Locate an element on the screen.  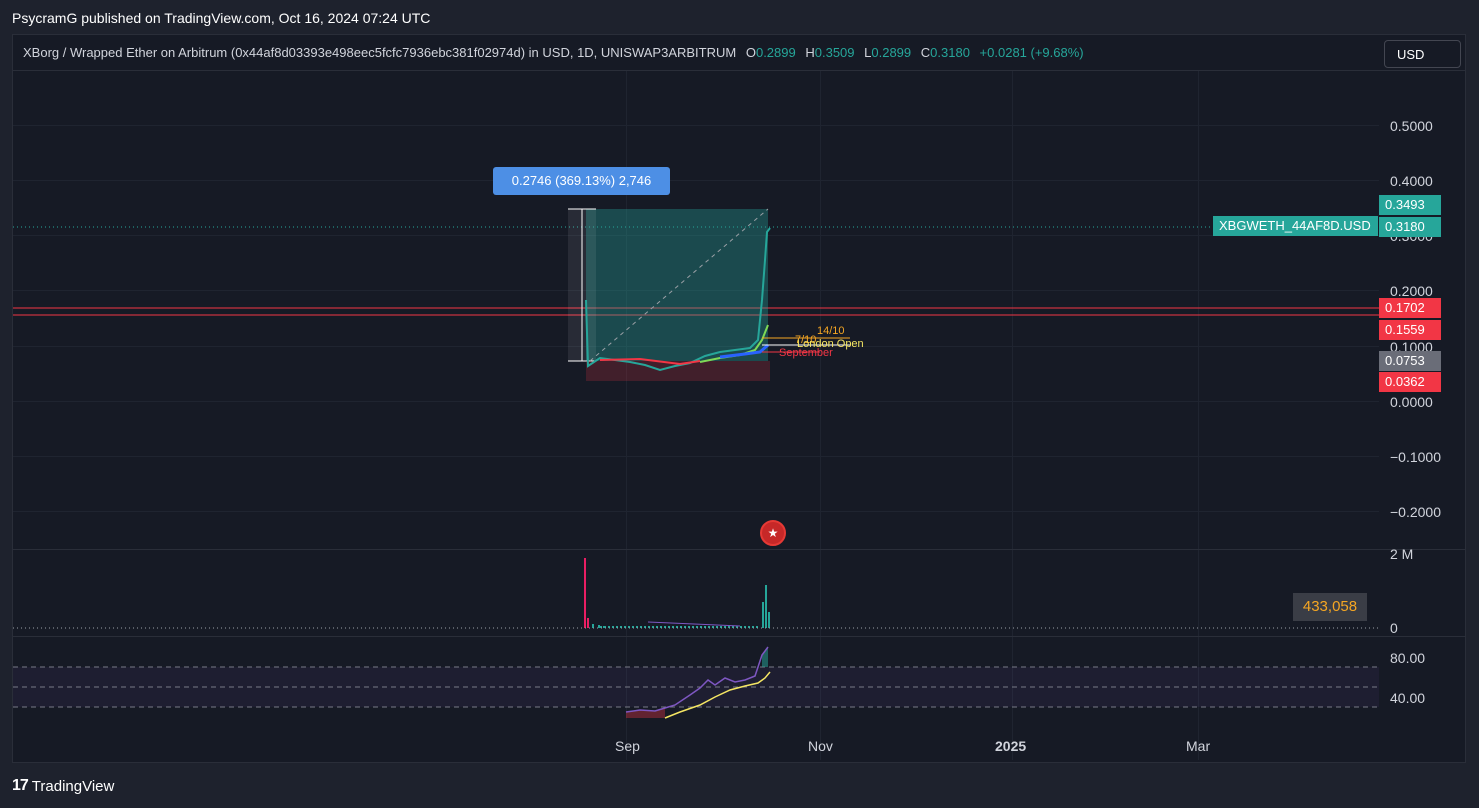
high-price-tag: 0.3493 is located at coordinates (1410, 205).